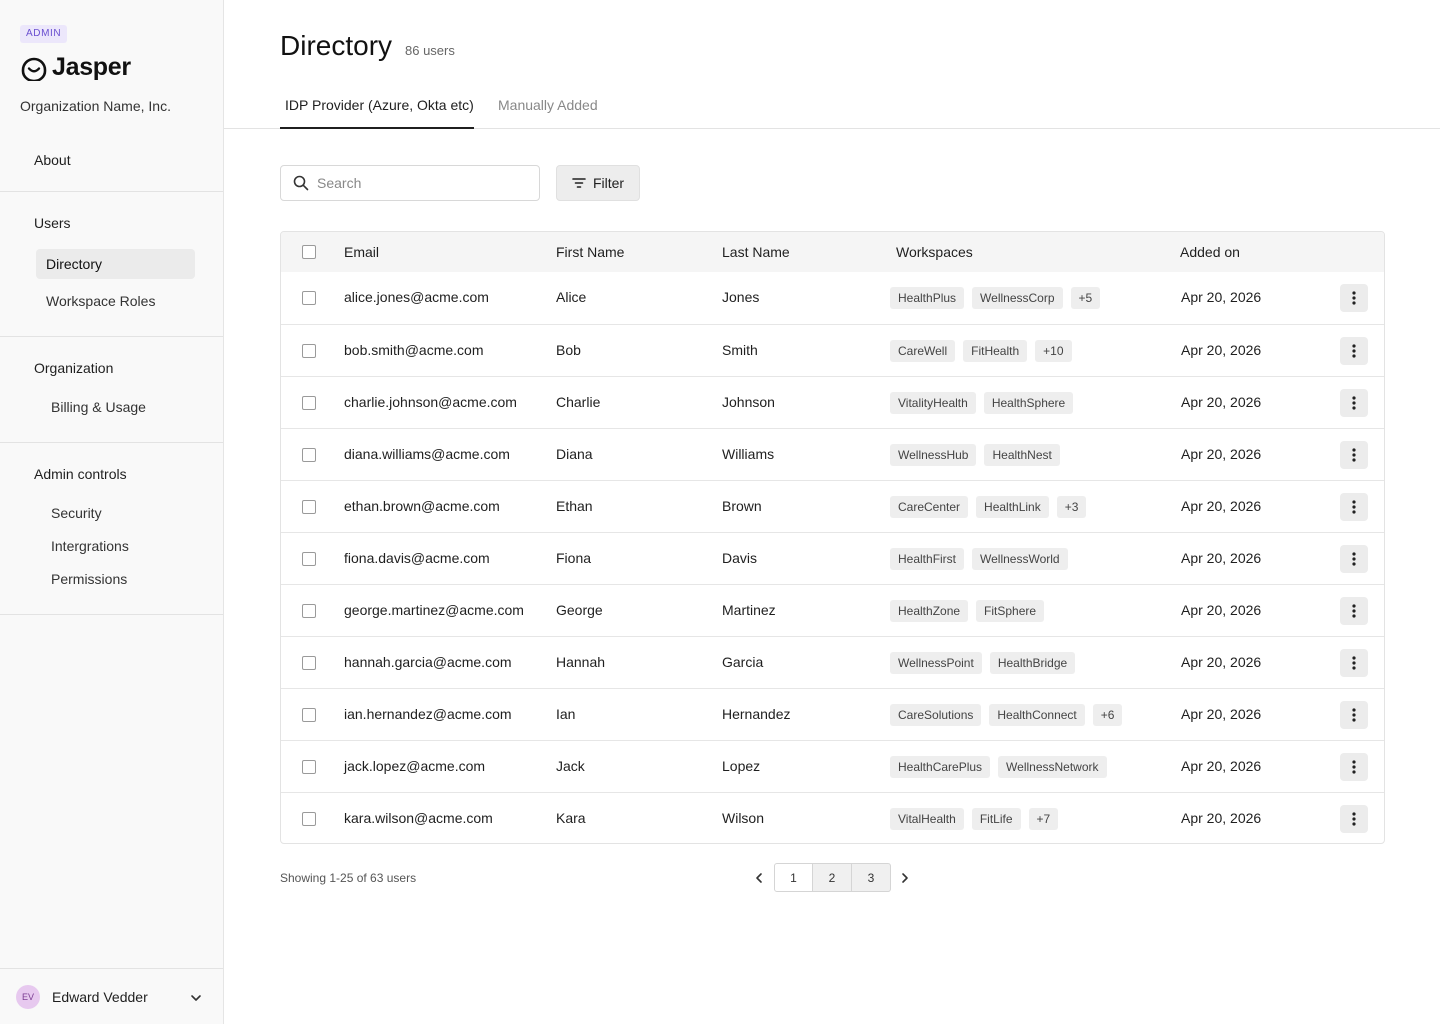 The image size is (1440, 1024). Describe the element at coordinates (115, 264) in the screenshot. I see `sidebar-item-directory: Directory` at that location.